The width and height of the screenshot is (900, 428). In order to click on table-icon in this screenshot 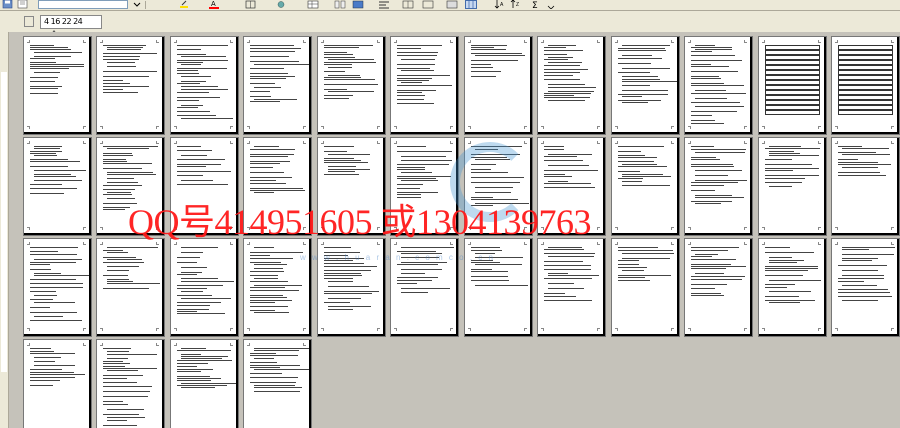, I will do `click(313, 4)`.